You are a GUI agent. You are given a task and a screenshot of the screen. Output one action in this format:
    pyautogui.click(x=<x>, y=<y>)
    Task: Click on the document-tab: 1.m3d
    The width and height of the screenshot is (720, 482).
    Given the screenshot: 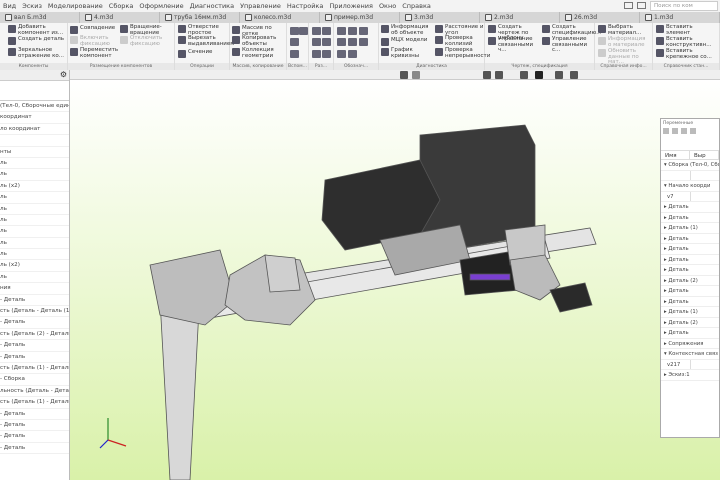 What is the action you would take?
    pyautogui.click(x=680, y=17)
    